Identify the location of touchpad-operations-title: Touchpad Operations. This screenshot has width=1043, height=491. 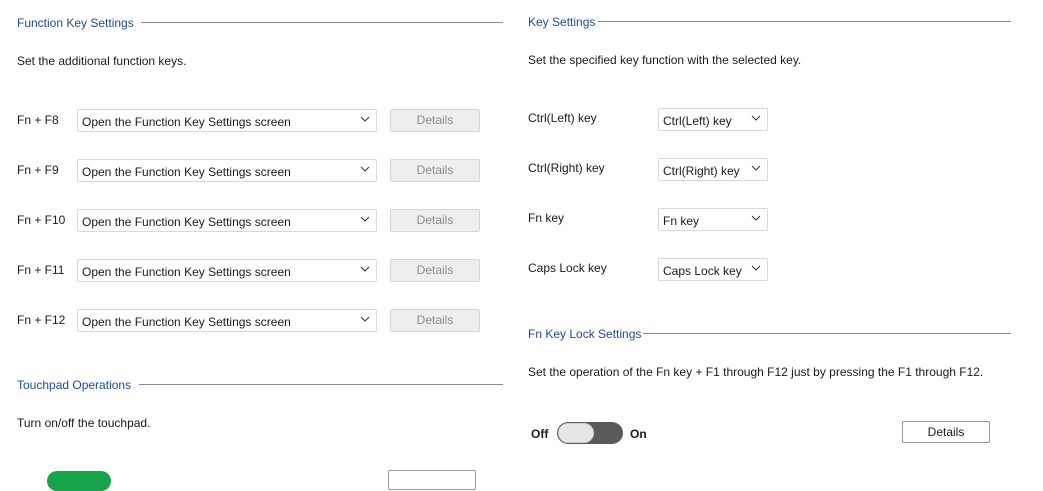
(74, 385).